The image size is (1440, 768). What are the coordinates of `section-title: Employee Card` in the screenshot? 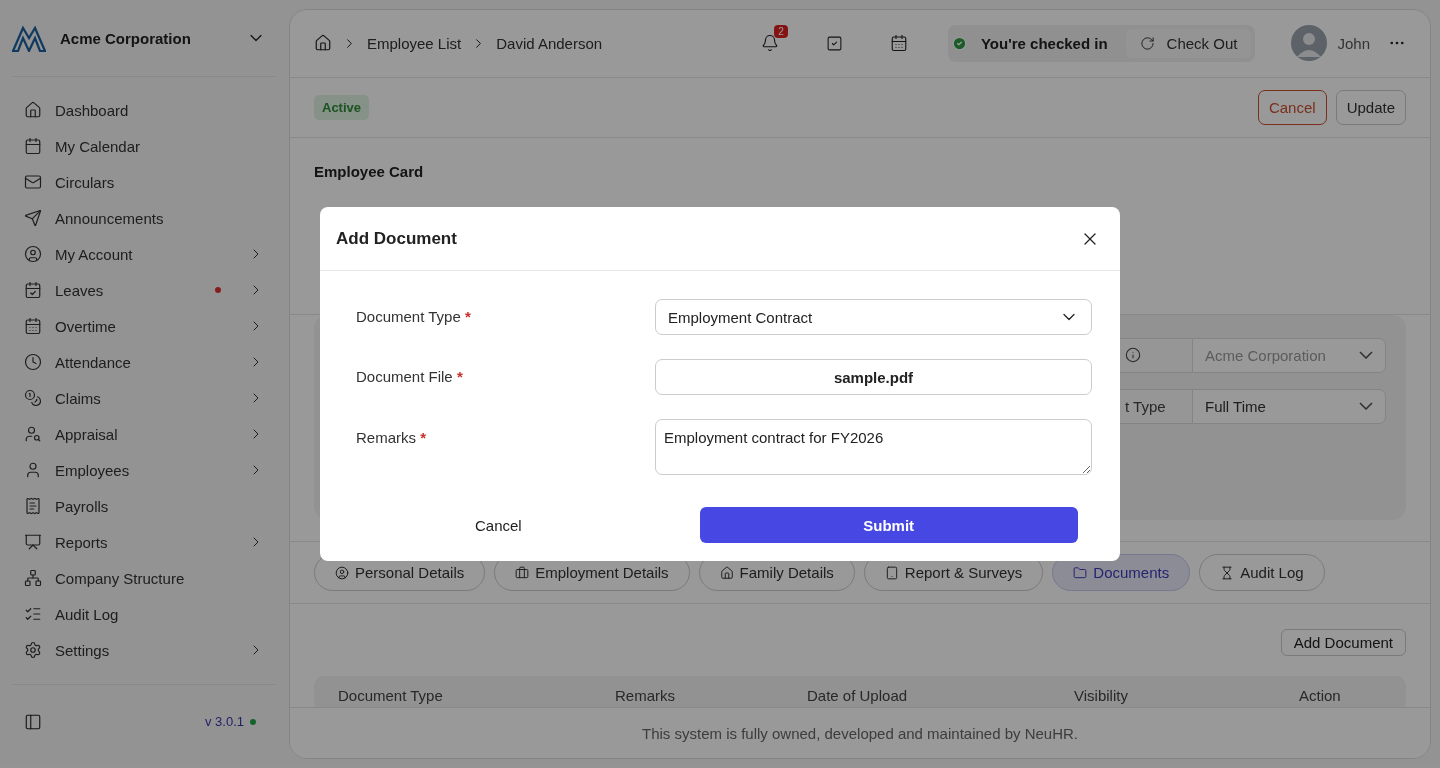 It's located at (369, 172).